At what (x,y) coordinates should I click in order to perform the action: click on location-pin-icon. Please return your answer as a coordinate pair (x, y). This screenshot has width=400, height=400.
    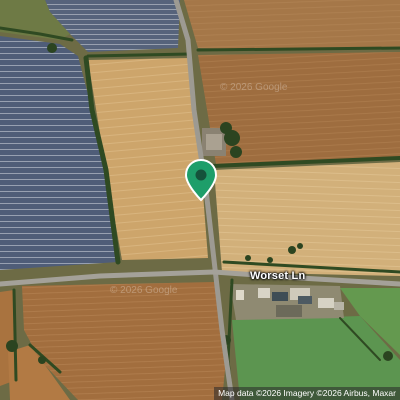
    Looking at the image, I should click on (201, 180).